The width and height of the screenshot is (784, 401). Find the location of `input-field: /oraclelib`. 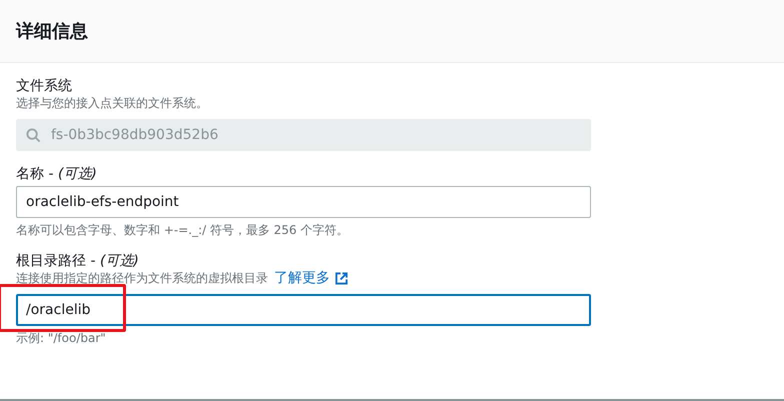

input-field: /oraclelib is located at coordinates (303, 310).